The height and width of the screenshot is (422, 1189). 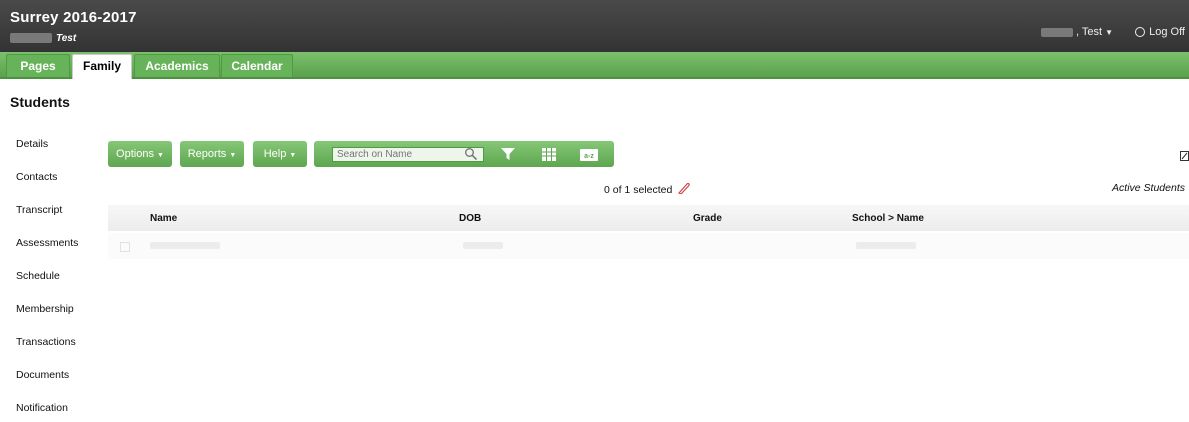 What do you see at coordinates (648, 218) in the screenshot?
I see `table-header: Name DOB Grade School > Name` at bounding box center [648, 218].